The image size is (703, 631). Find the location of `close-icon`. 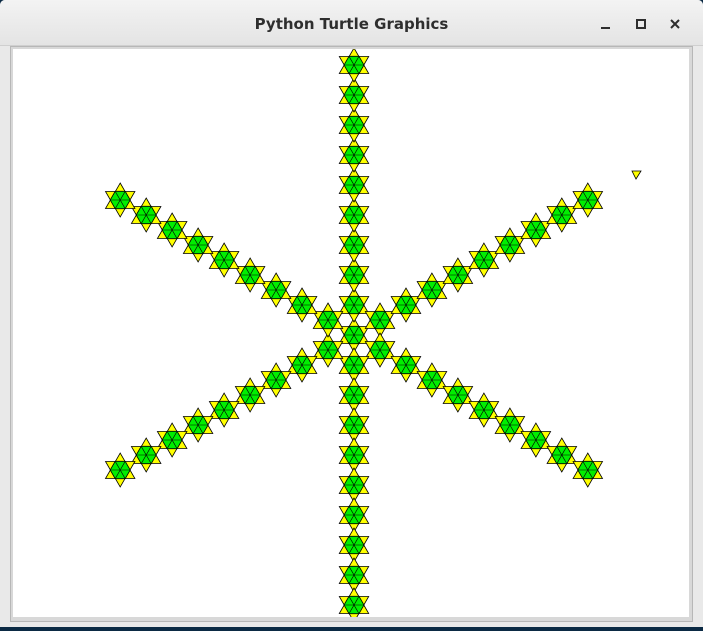

close-icon is located at coordinates (675, 24).